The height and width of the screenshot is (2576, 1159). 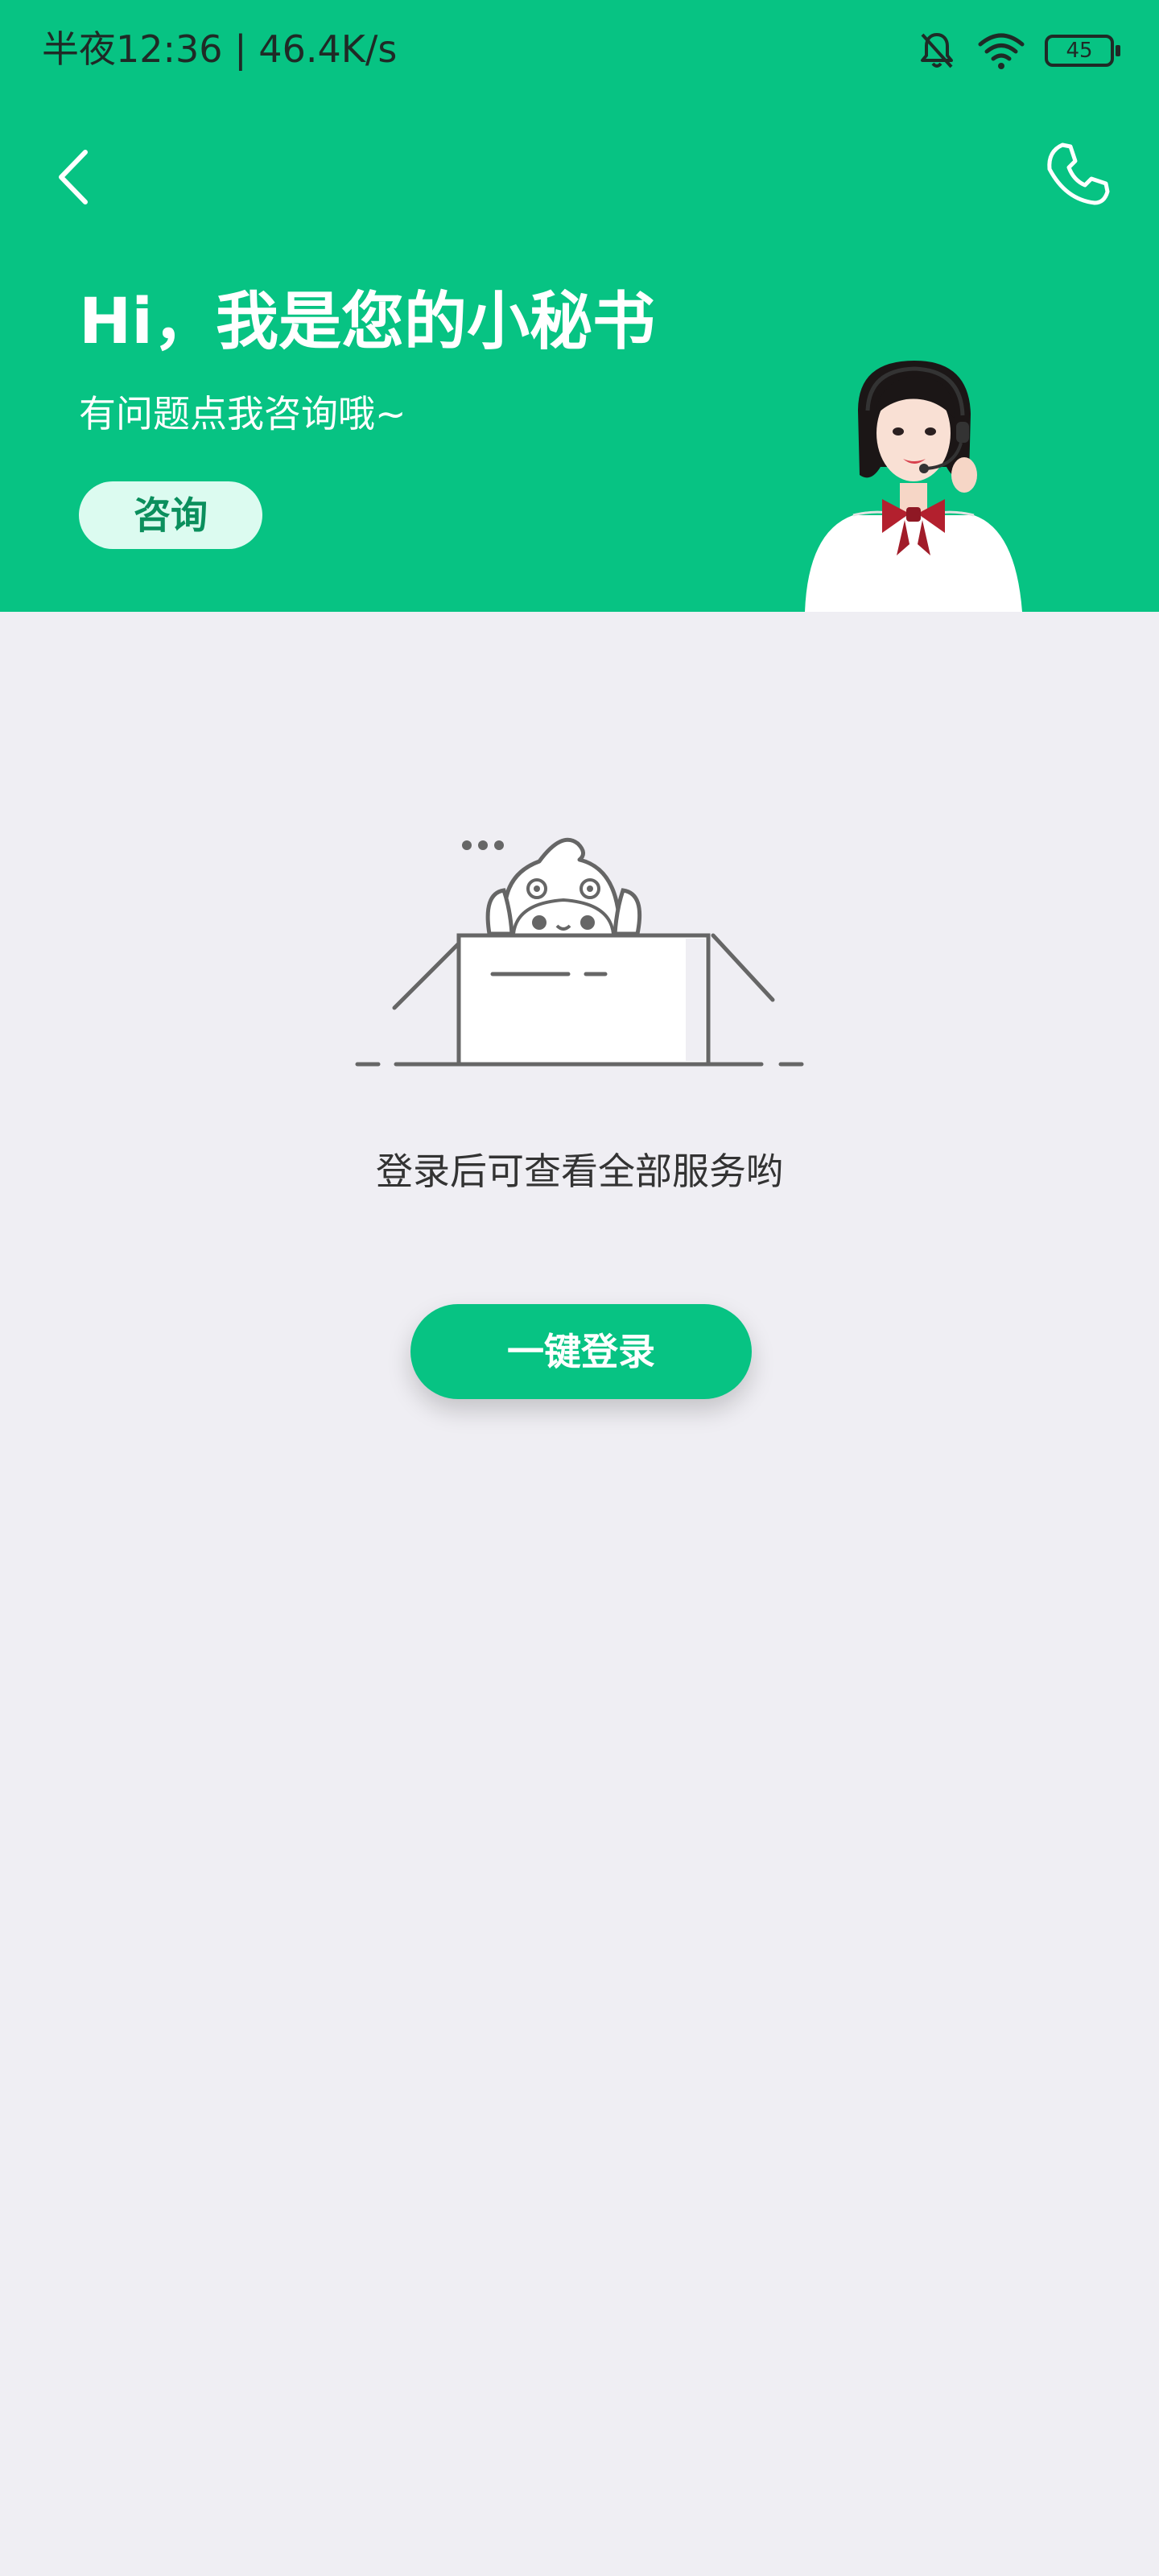 I want to click on battery-level: 45, so click(x=1079, y=51).